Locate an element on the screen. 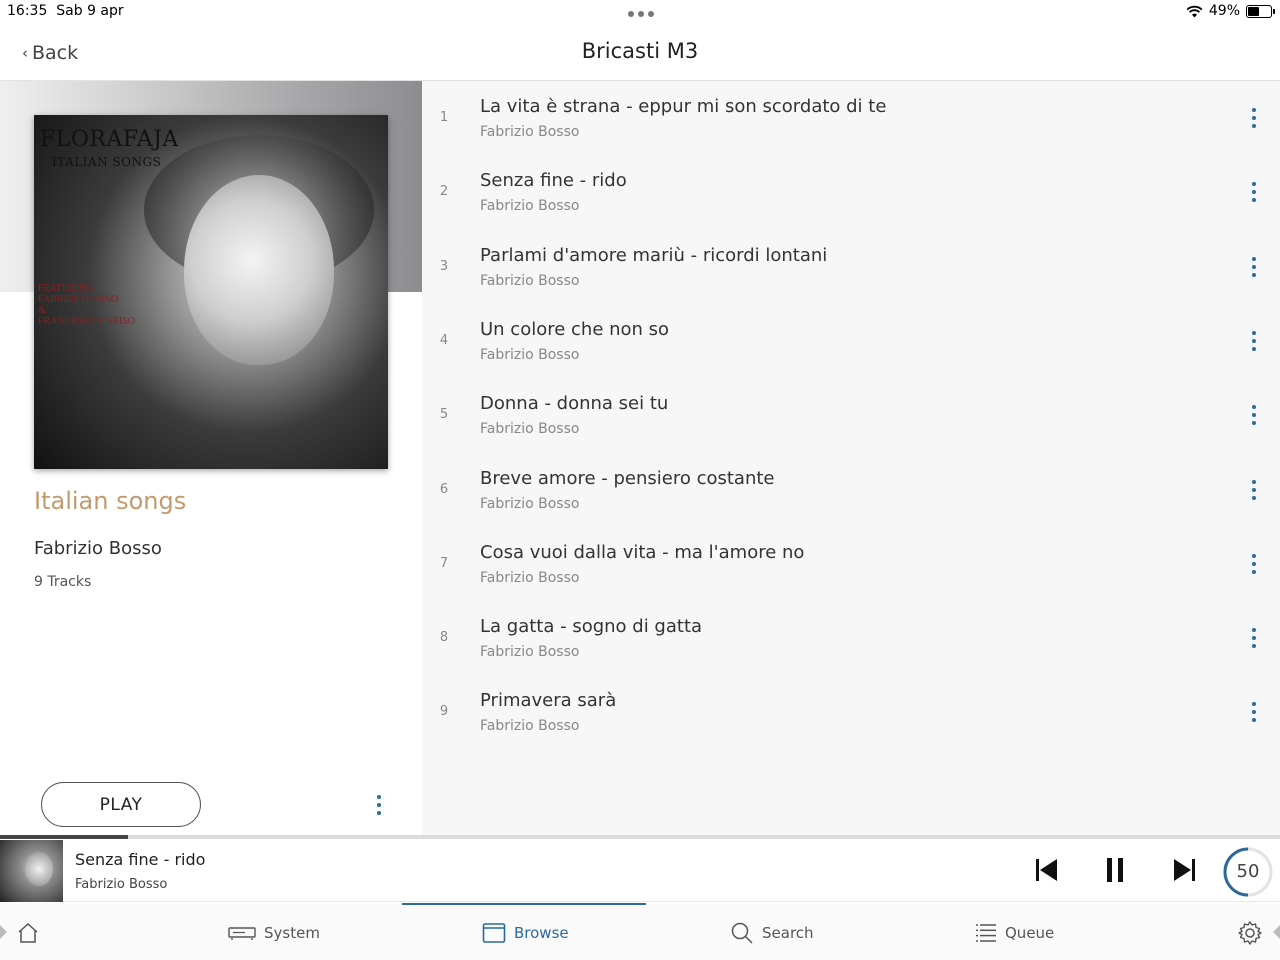 The image size is (1280, 960). browse-icon is located at coordinates (494, 933).